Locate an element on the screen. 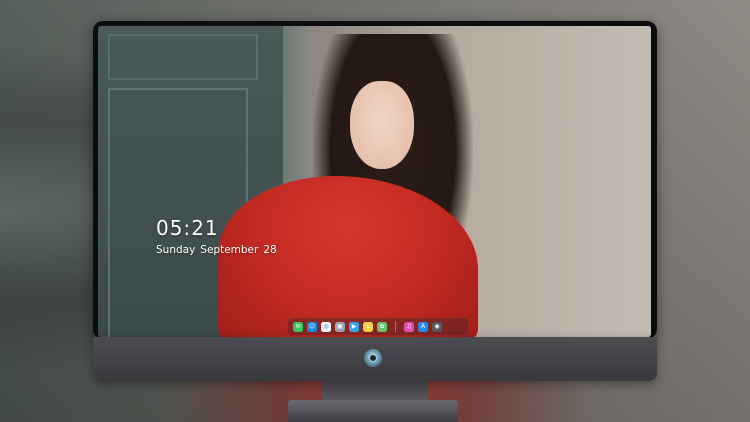 Image resolution: width=750 pixels, height=422 pixels. monitor-chin is located at coordinates (375, 359).